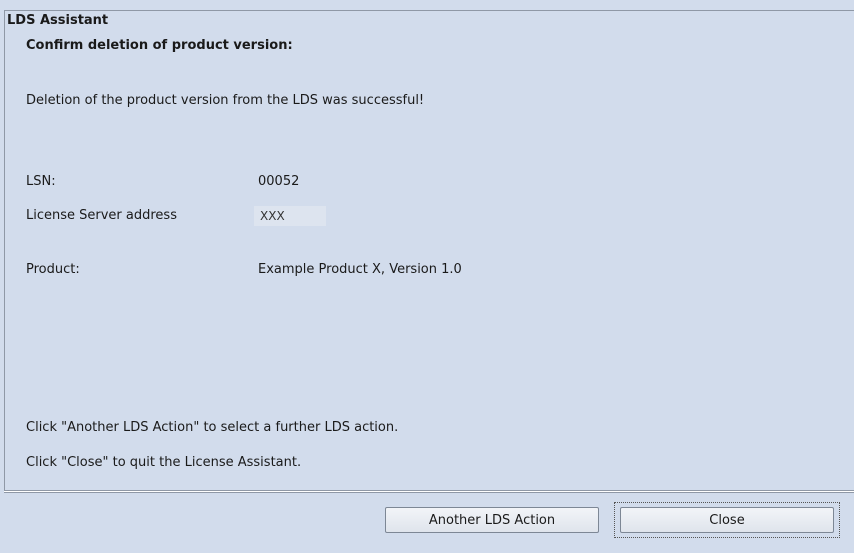 Image resolution: width=854 pixels, height=553 pixels. Describe the element at coordinates (360, 269) in the screenshot. I see `product-value: Example Product X, Version 1.0` at that location.